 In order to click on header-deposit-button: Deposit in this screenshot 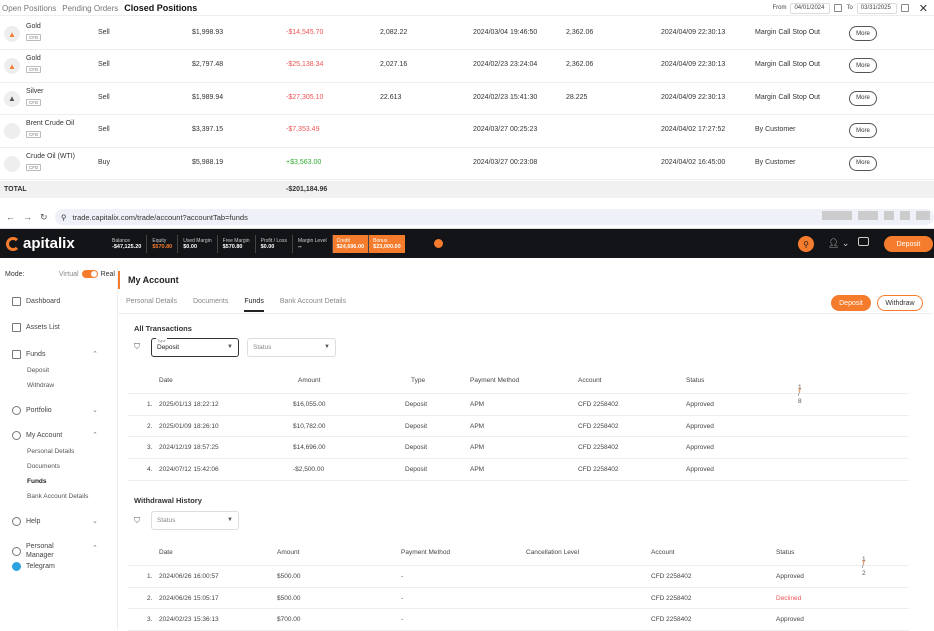, I will do `click(908, 244)`.